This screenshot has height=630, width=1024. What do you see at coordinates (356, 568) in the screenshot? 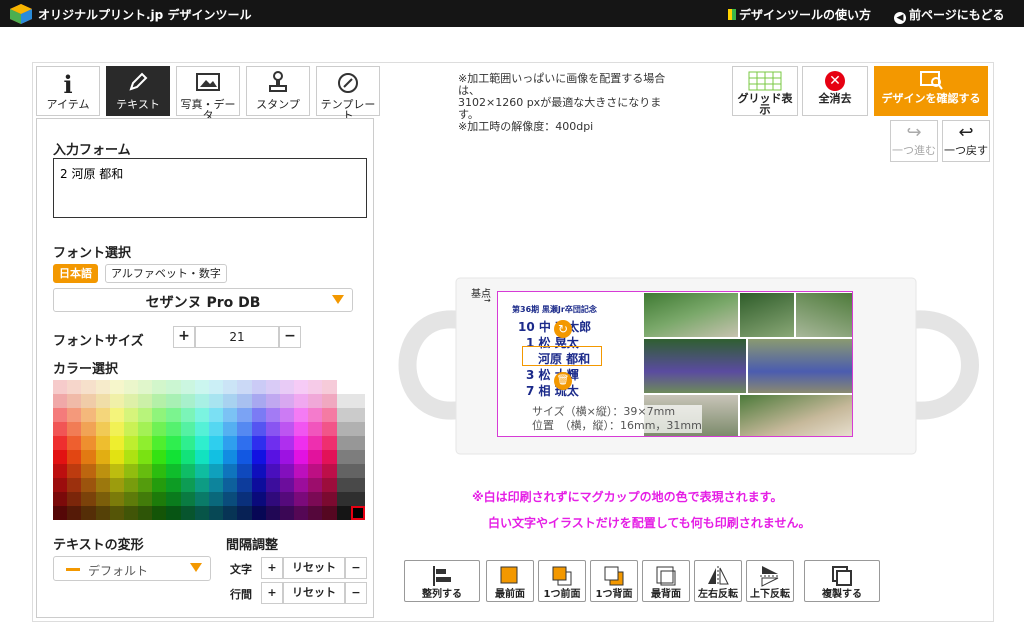
I see `char-minus-button: −` at bounding box center [356, 568].